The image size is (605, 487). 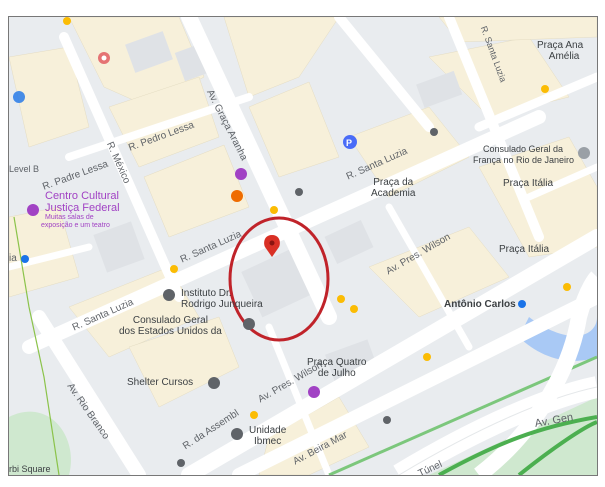 I want to click on university-icon, so click(x=237, y=434).